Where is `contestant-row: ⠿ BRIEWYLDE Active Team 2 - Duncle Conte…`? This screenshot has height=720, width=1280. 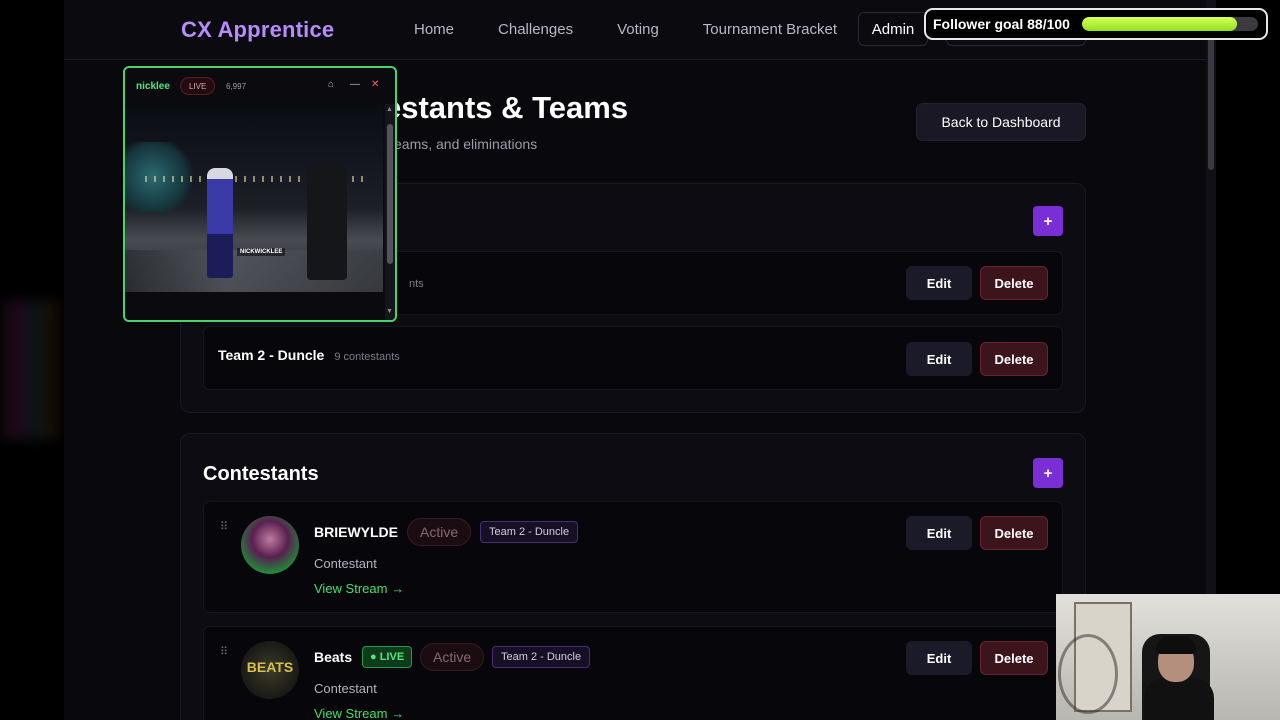
contestant-row: ⠿ BRIEWYLDE Active Team 2 - Duncle Conte… is located at coordinates (633, 557).